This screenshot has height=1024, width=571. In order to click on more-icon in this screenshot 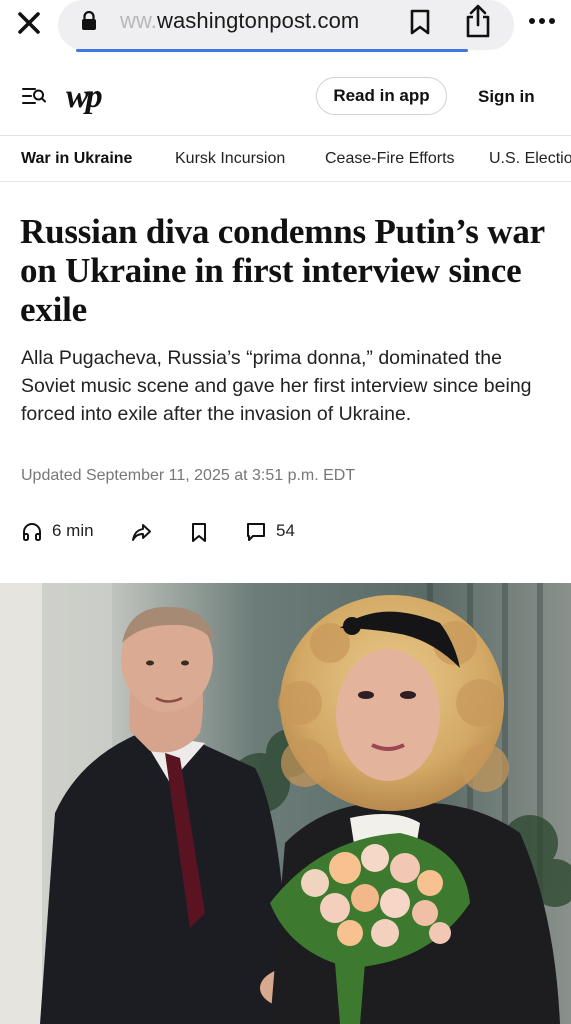, I will do `click(542, 21)`.